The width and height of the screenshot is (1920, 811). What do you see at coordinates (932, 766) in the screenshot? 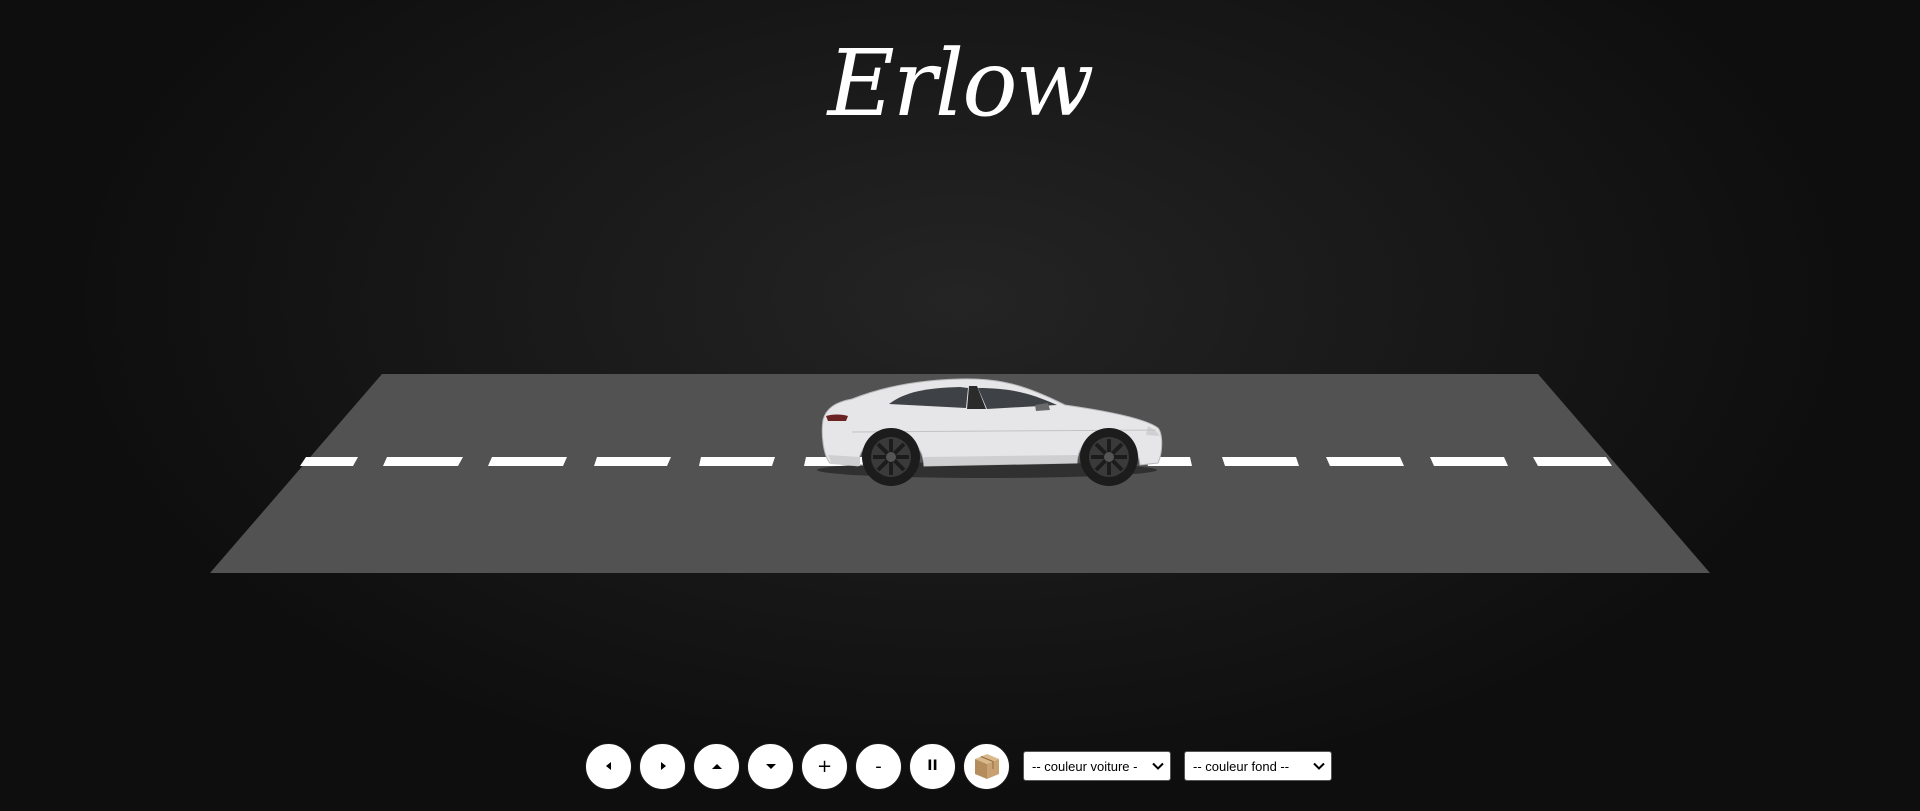
I see `pause-button: II` at bounding box center [932, 766].